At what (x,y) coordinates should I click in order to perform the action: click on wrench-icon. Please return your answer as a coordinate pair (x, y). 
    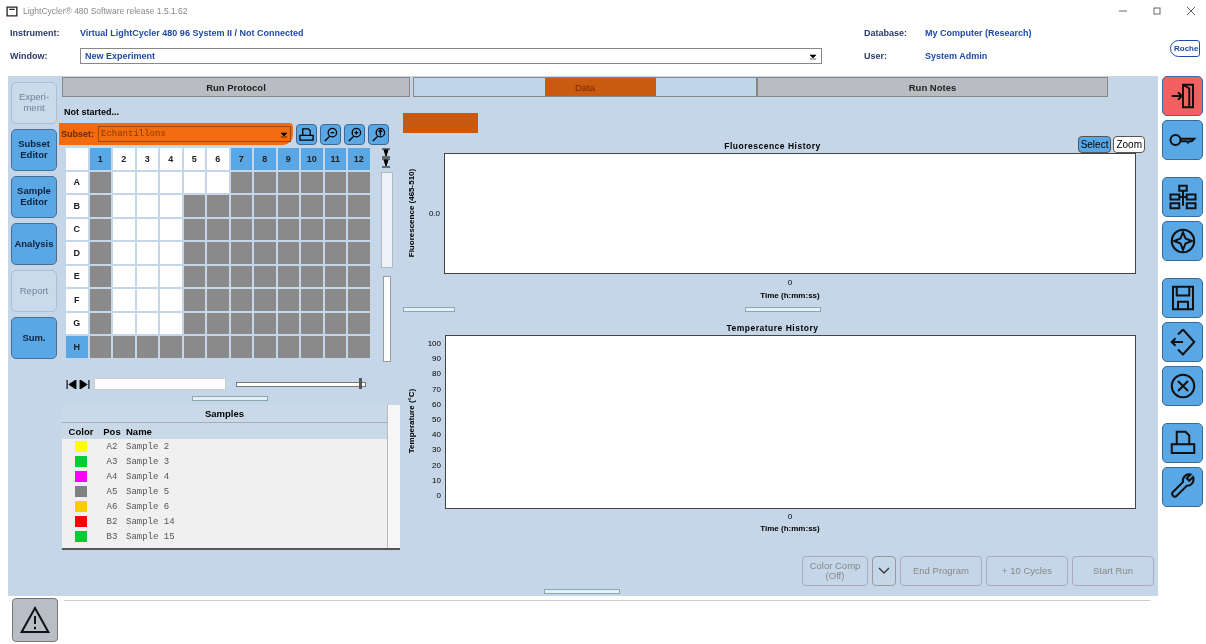
    Looking at the image, I should click on (1182, 487).